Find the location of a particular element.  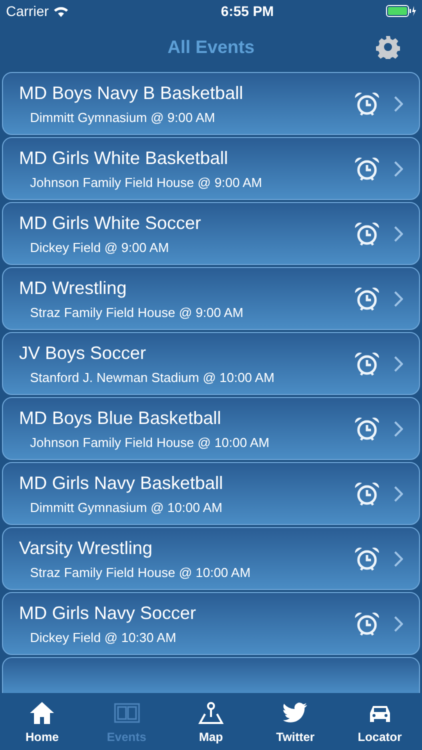

event-row: MD Girls Navy Basketball Dimmitt Gymnasium @ 10:00 AM is located at coordinates (211, 493).